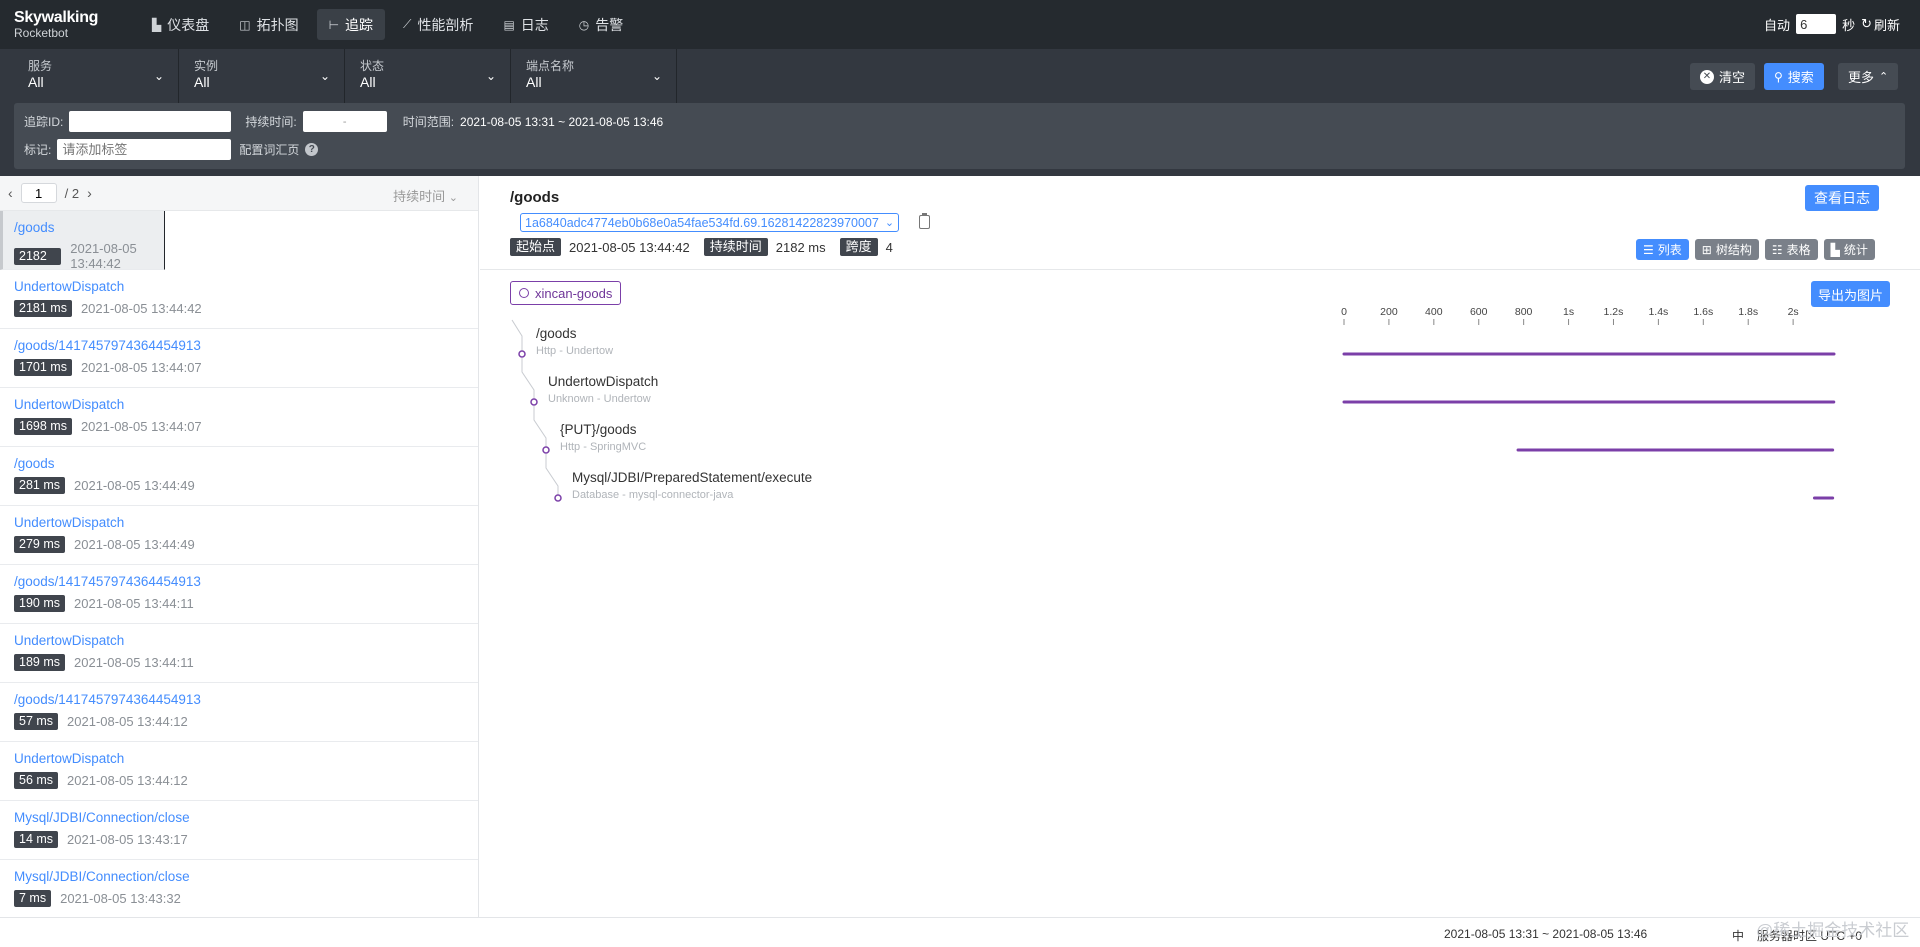 Image resolution: width=1920 pixels, height=947 pixels. I want to click on duration-badge: 279 ms, so click(39, 544).